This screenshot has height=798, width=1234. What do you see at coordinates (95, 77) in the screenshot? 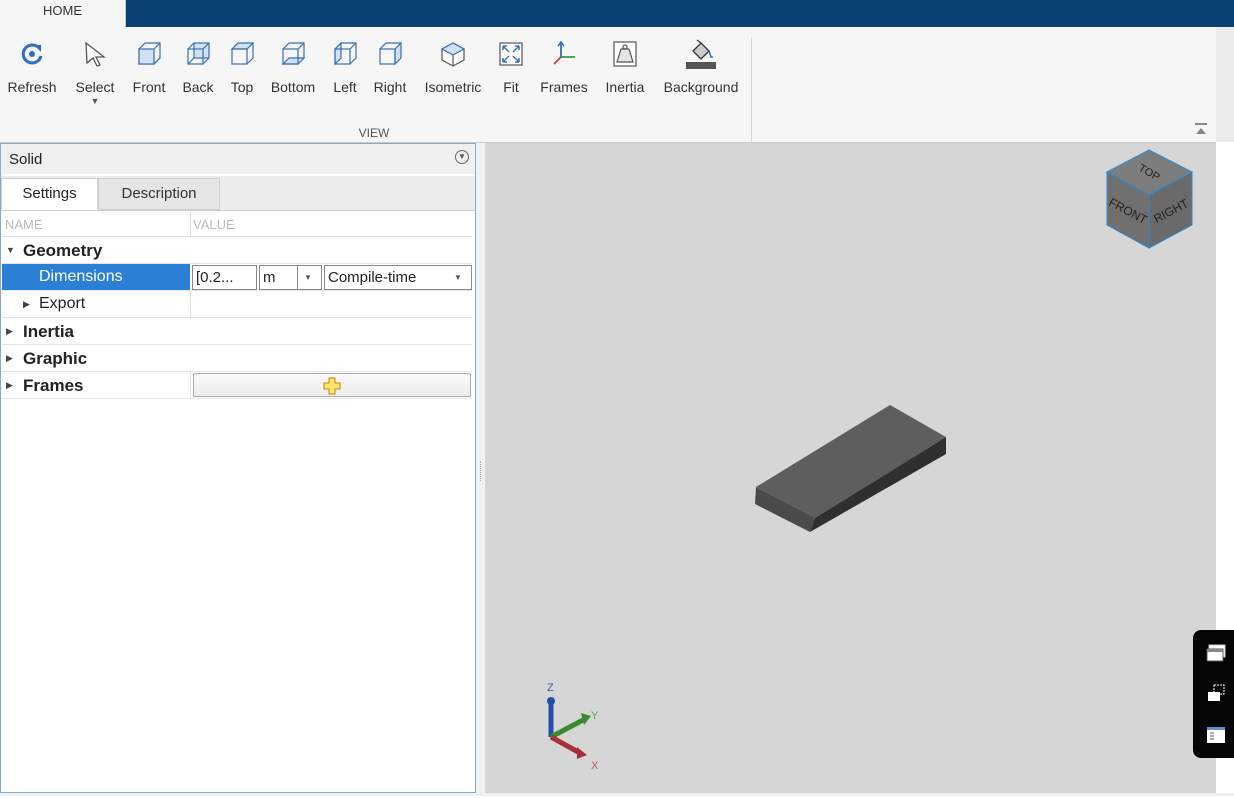
I see `select-button: Select ▼` at bounding box center [95, 77].